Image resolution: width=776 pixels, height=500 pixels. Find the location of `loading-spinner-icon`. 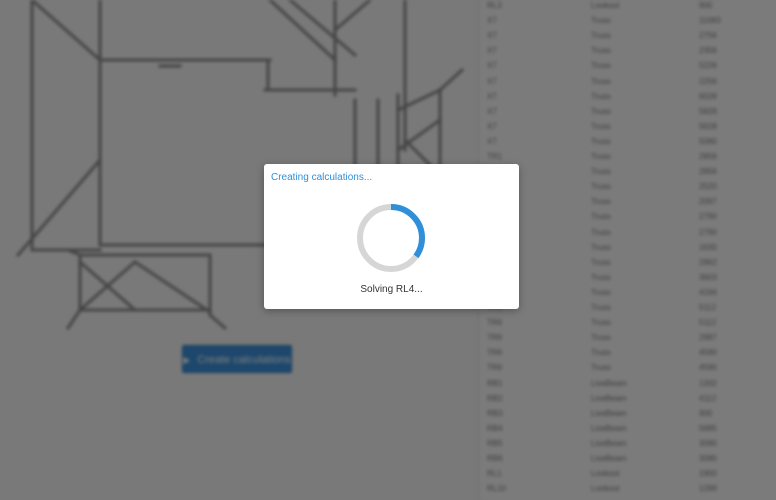

loading-spinner-icon is located at coordinates (391, 238).